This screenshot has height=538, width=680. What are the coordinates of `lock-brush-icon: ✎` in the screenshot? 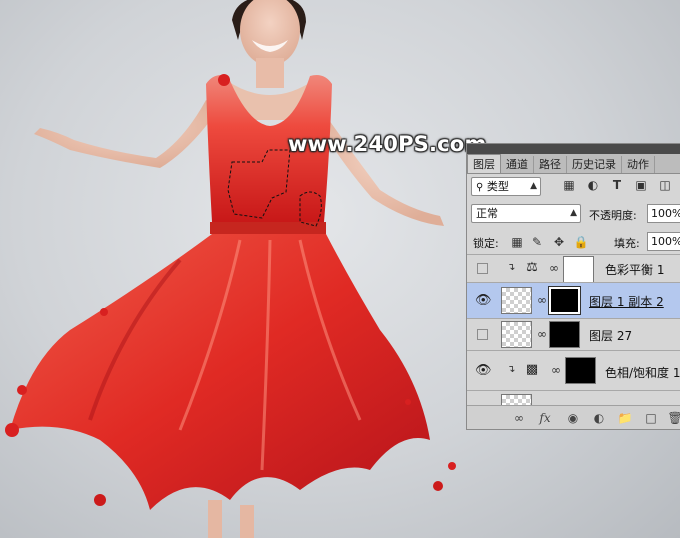 It's located at (537, 242).